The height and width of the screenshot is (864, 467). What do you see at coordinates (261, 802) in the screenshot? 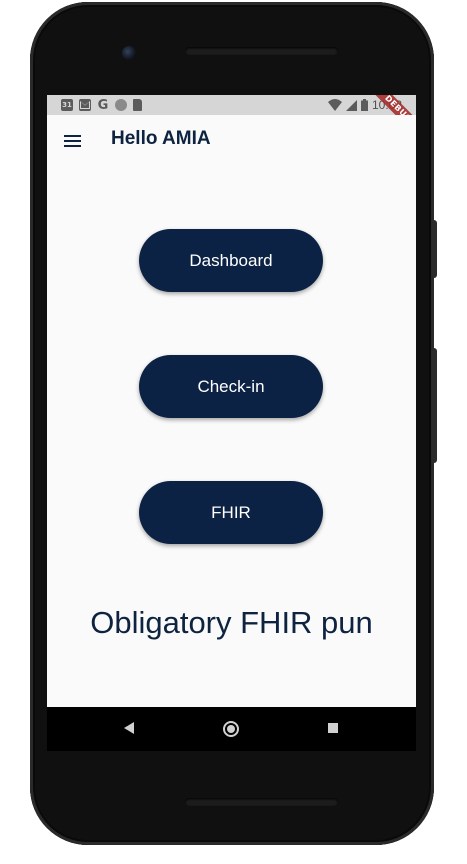
I see `bottom-speaker` at bounding box center [261, 802].